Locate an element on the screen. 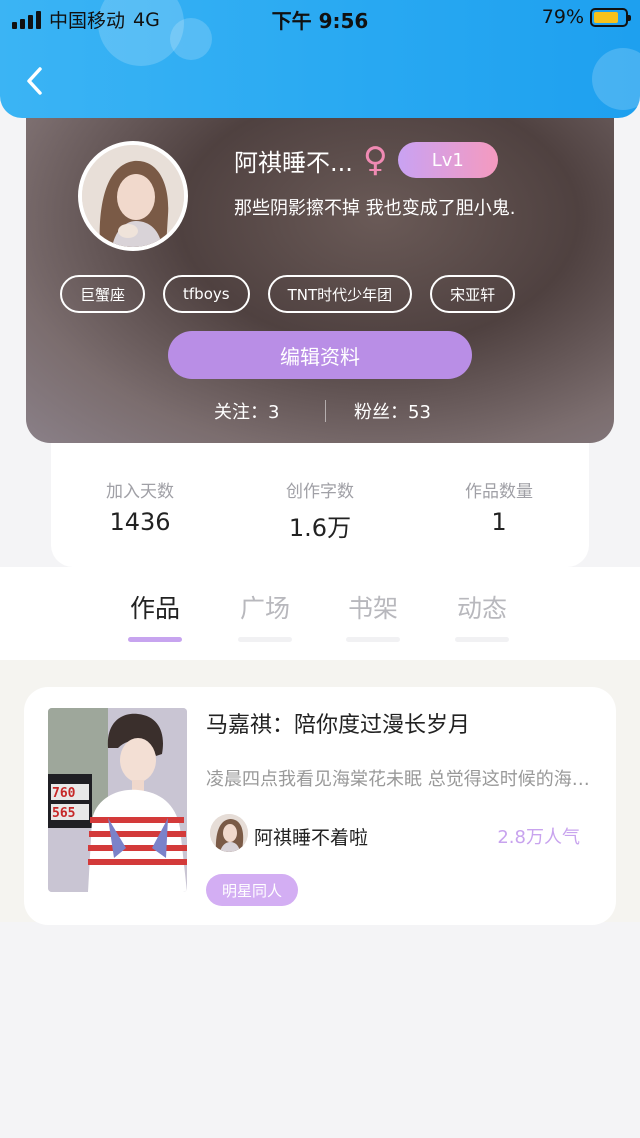  battery-percent: 79% is located at coordinates (562, 17).